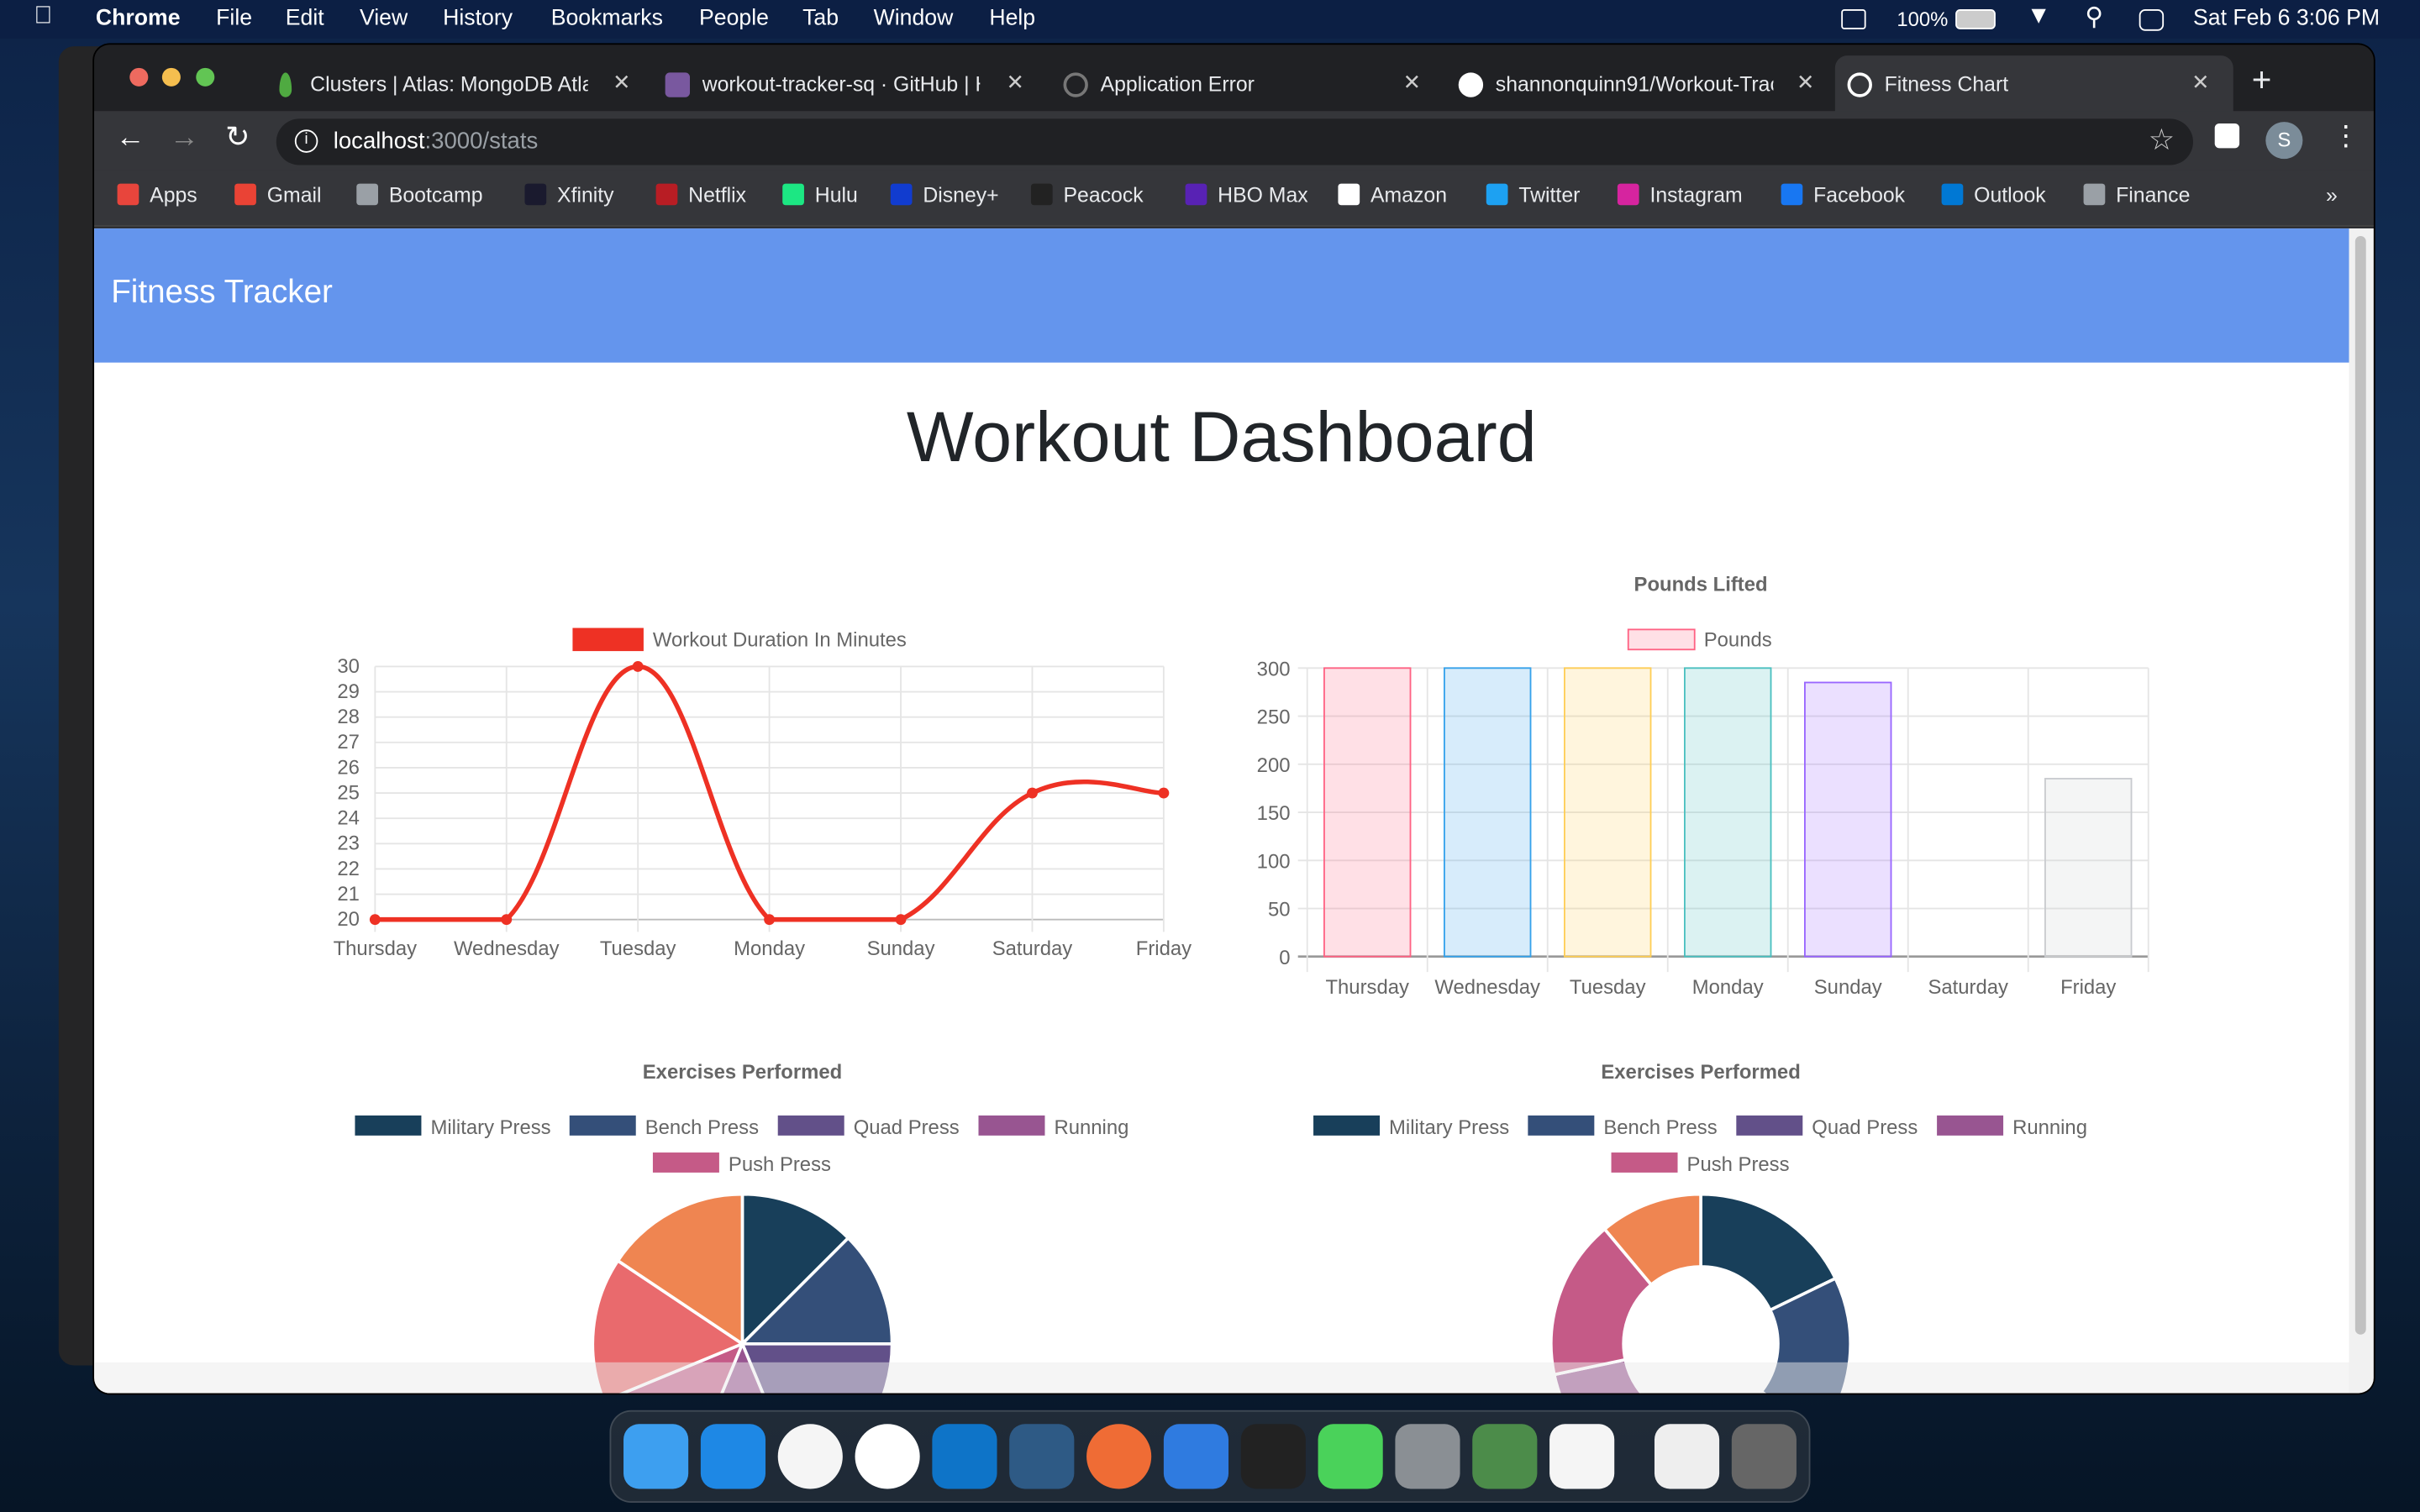  Describe the element at coordinates (656, 1456) in the screenshot. I see `finder-icon` at that location.